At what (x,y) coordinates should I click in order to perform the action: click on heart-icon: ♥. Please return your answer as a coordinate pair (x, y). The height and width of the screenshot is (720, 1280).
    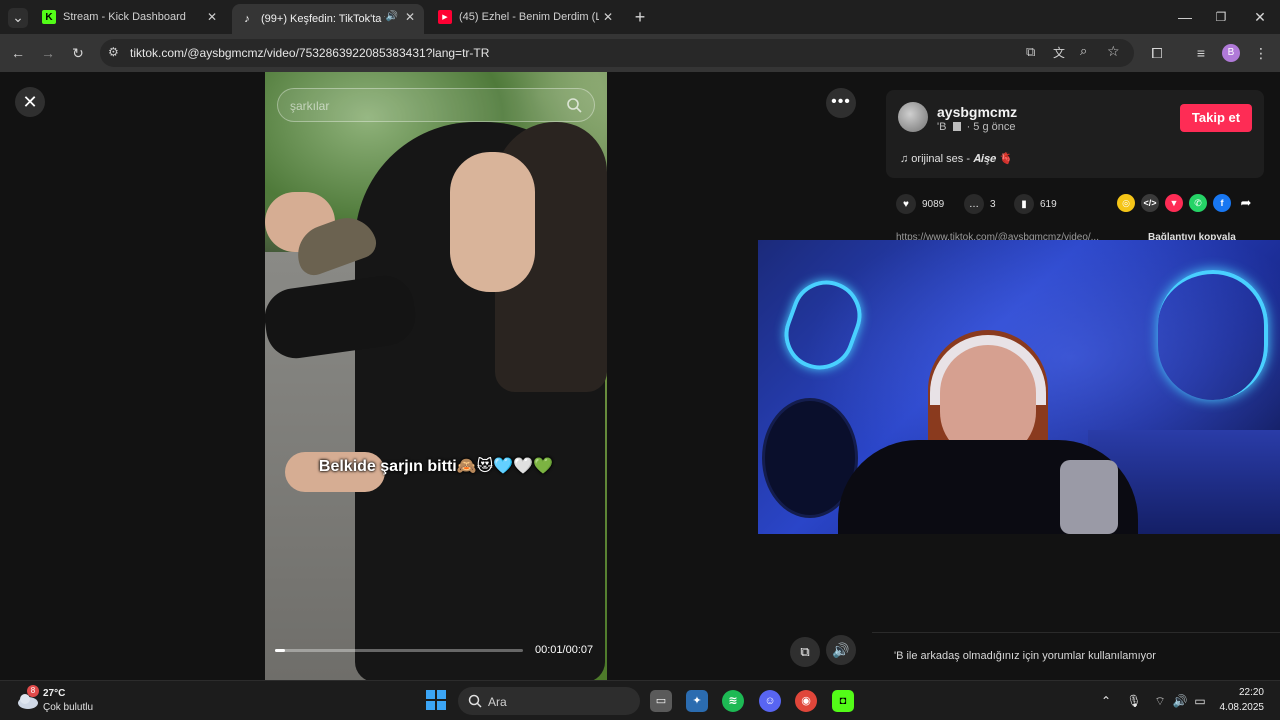
    Looking at the image, I should click on (906, 204).